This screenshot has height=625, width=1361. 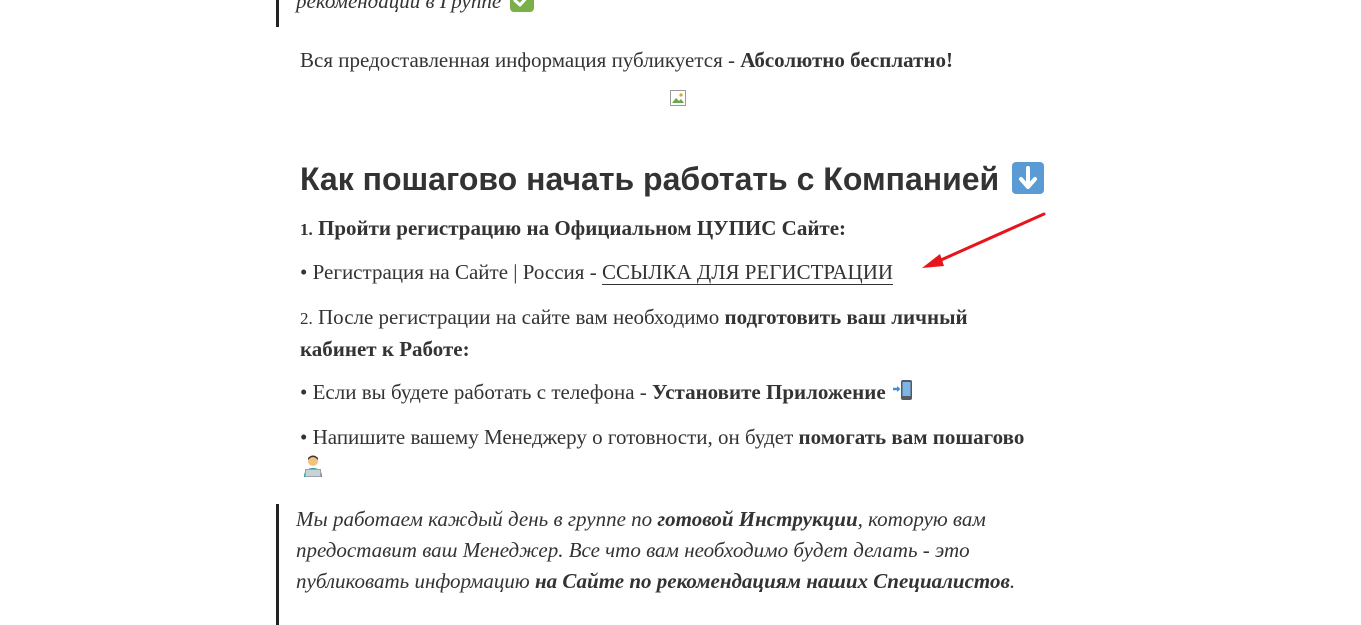 What do you see at coordinates (911, 437) in the screenshot?
I see `bullet-manager-bold: помогать вам пошагово` at bounding box center [911, 437].